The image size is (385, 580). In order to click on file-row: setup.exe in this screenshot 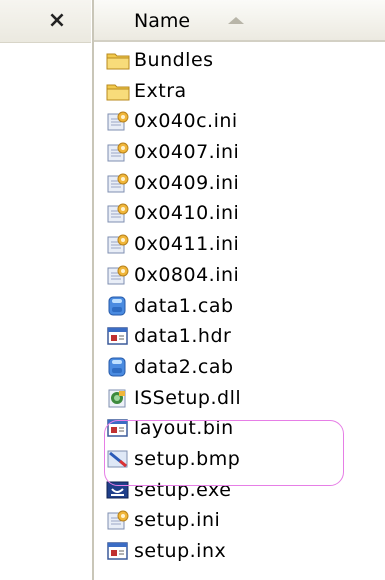, I will do `click(244, 490)`.